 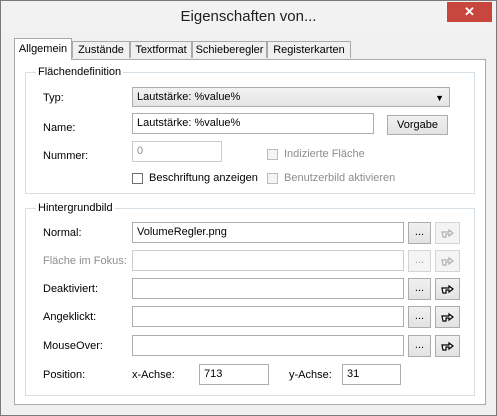 I want to click on angeklickt-pick-button, so click(x=447, y=317).